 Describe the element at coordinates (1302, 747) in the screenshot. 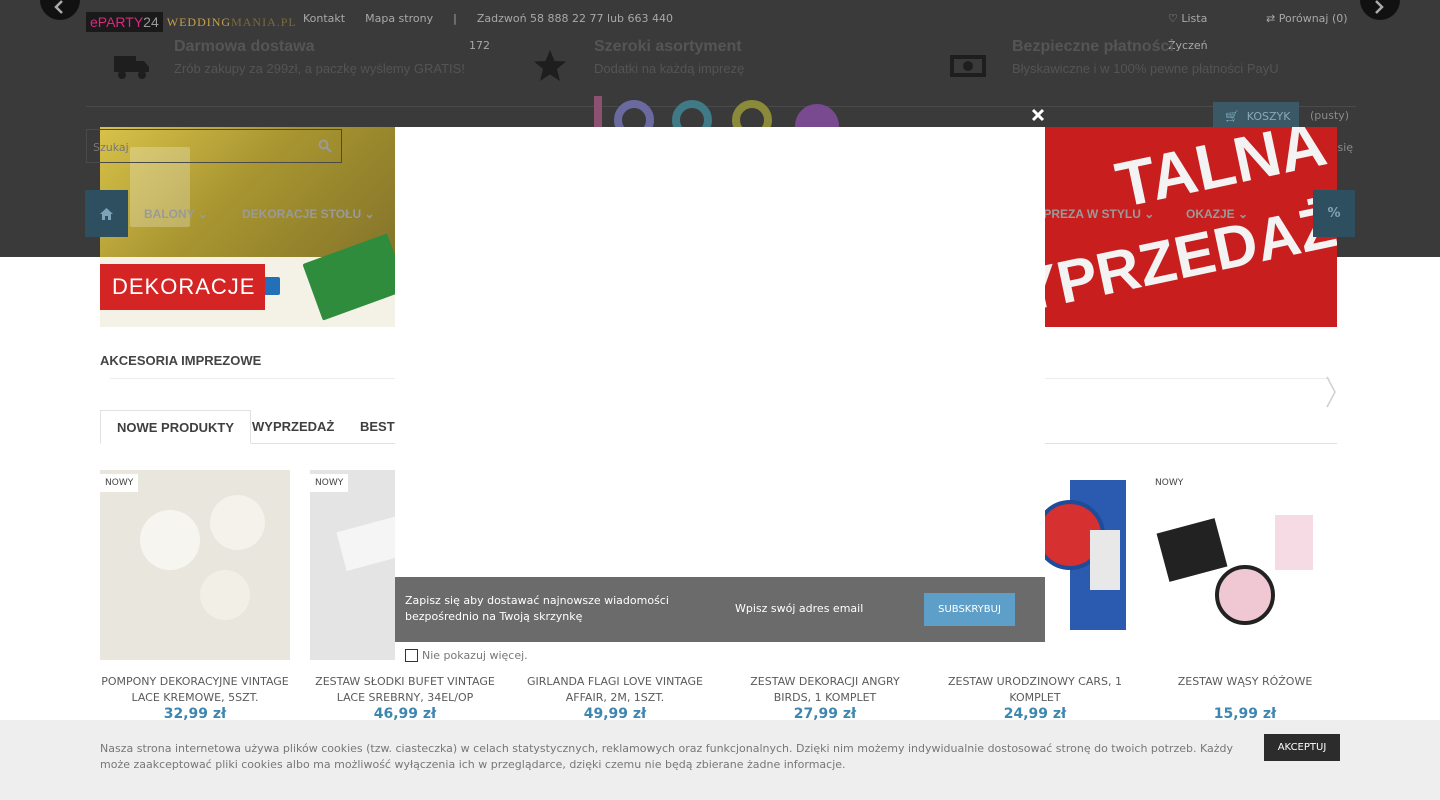

I see `cookie-accept-button: AKCEPTUJ` at that location.